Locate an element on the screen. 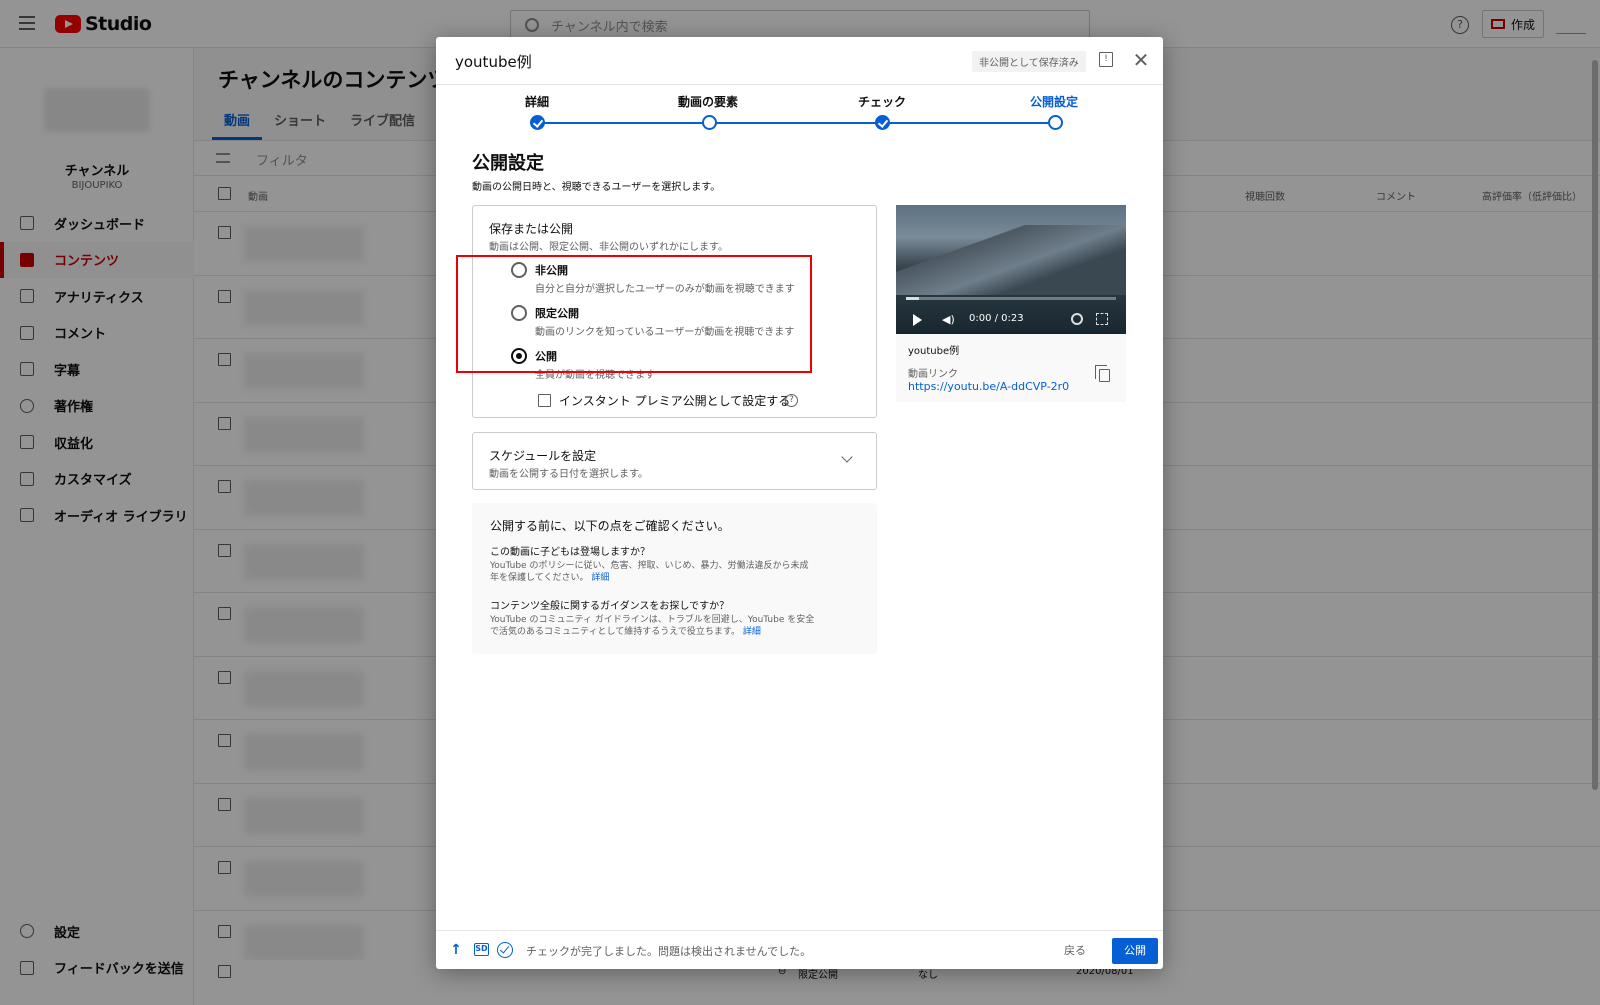  instant-premiere-checkbox is located at coordinates (544, 400).